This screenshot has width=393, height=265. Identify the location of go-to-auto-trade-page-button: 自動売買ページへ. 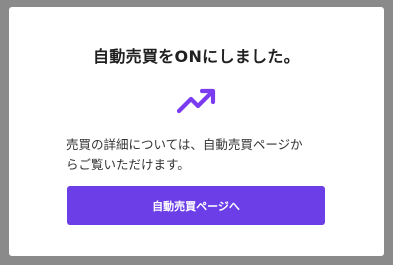
(196, 205).